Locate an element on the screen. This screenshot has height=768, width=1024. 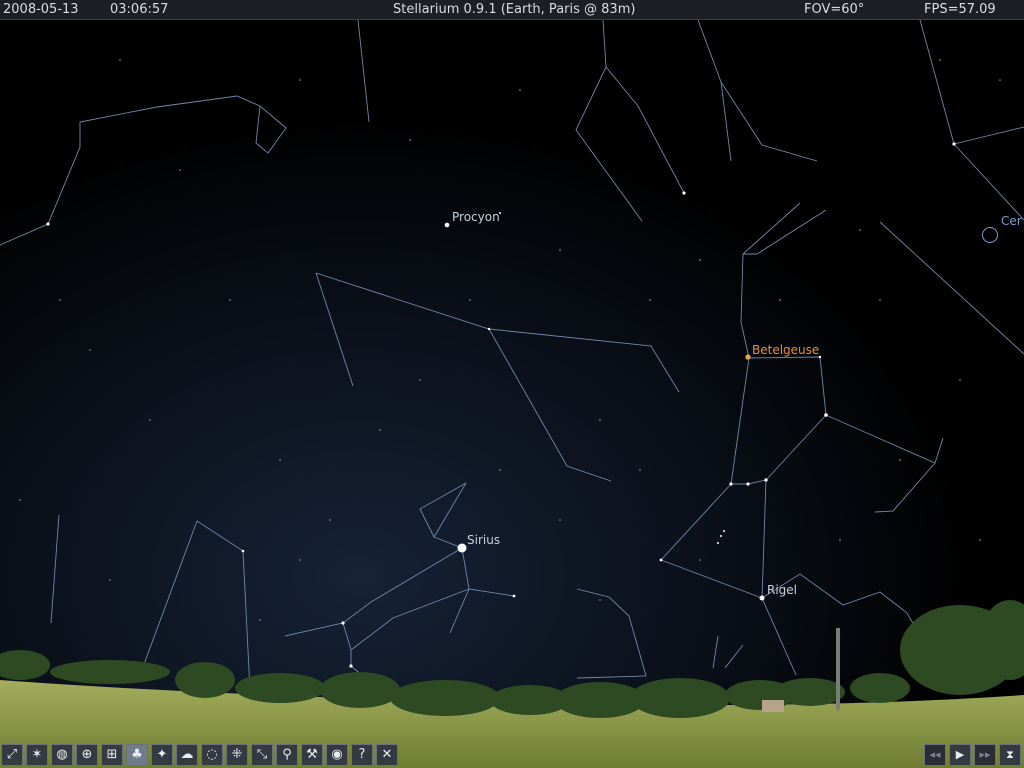
nebulas-icon: ◌ is located at coordinates (212, 754).